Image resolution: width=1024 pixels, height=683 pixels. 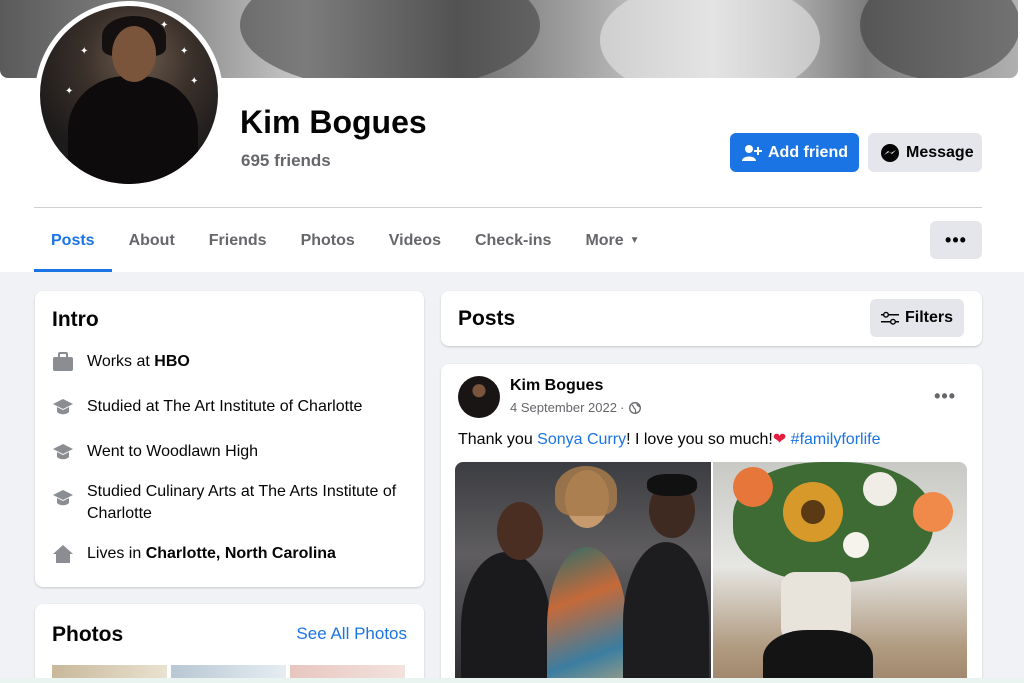 I want to click on hashtag-link: #familyforlife, so click(x=836, y=439).